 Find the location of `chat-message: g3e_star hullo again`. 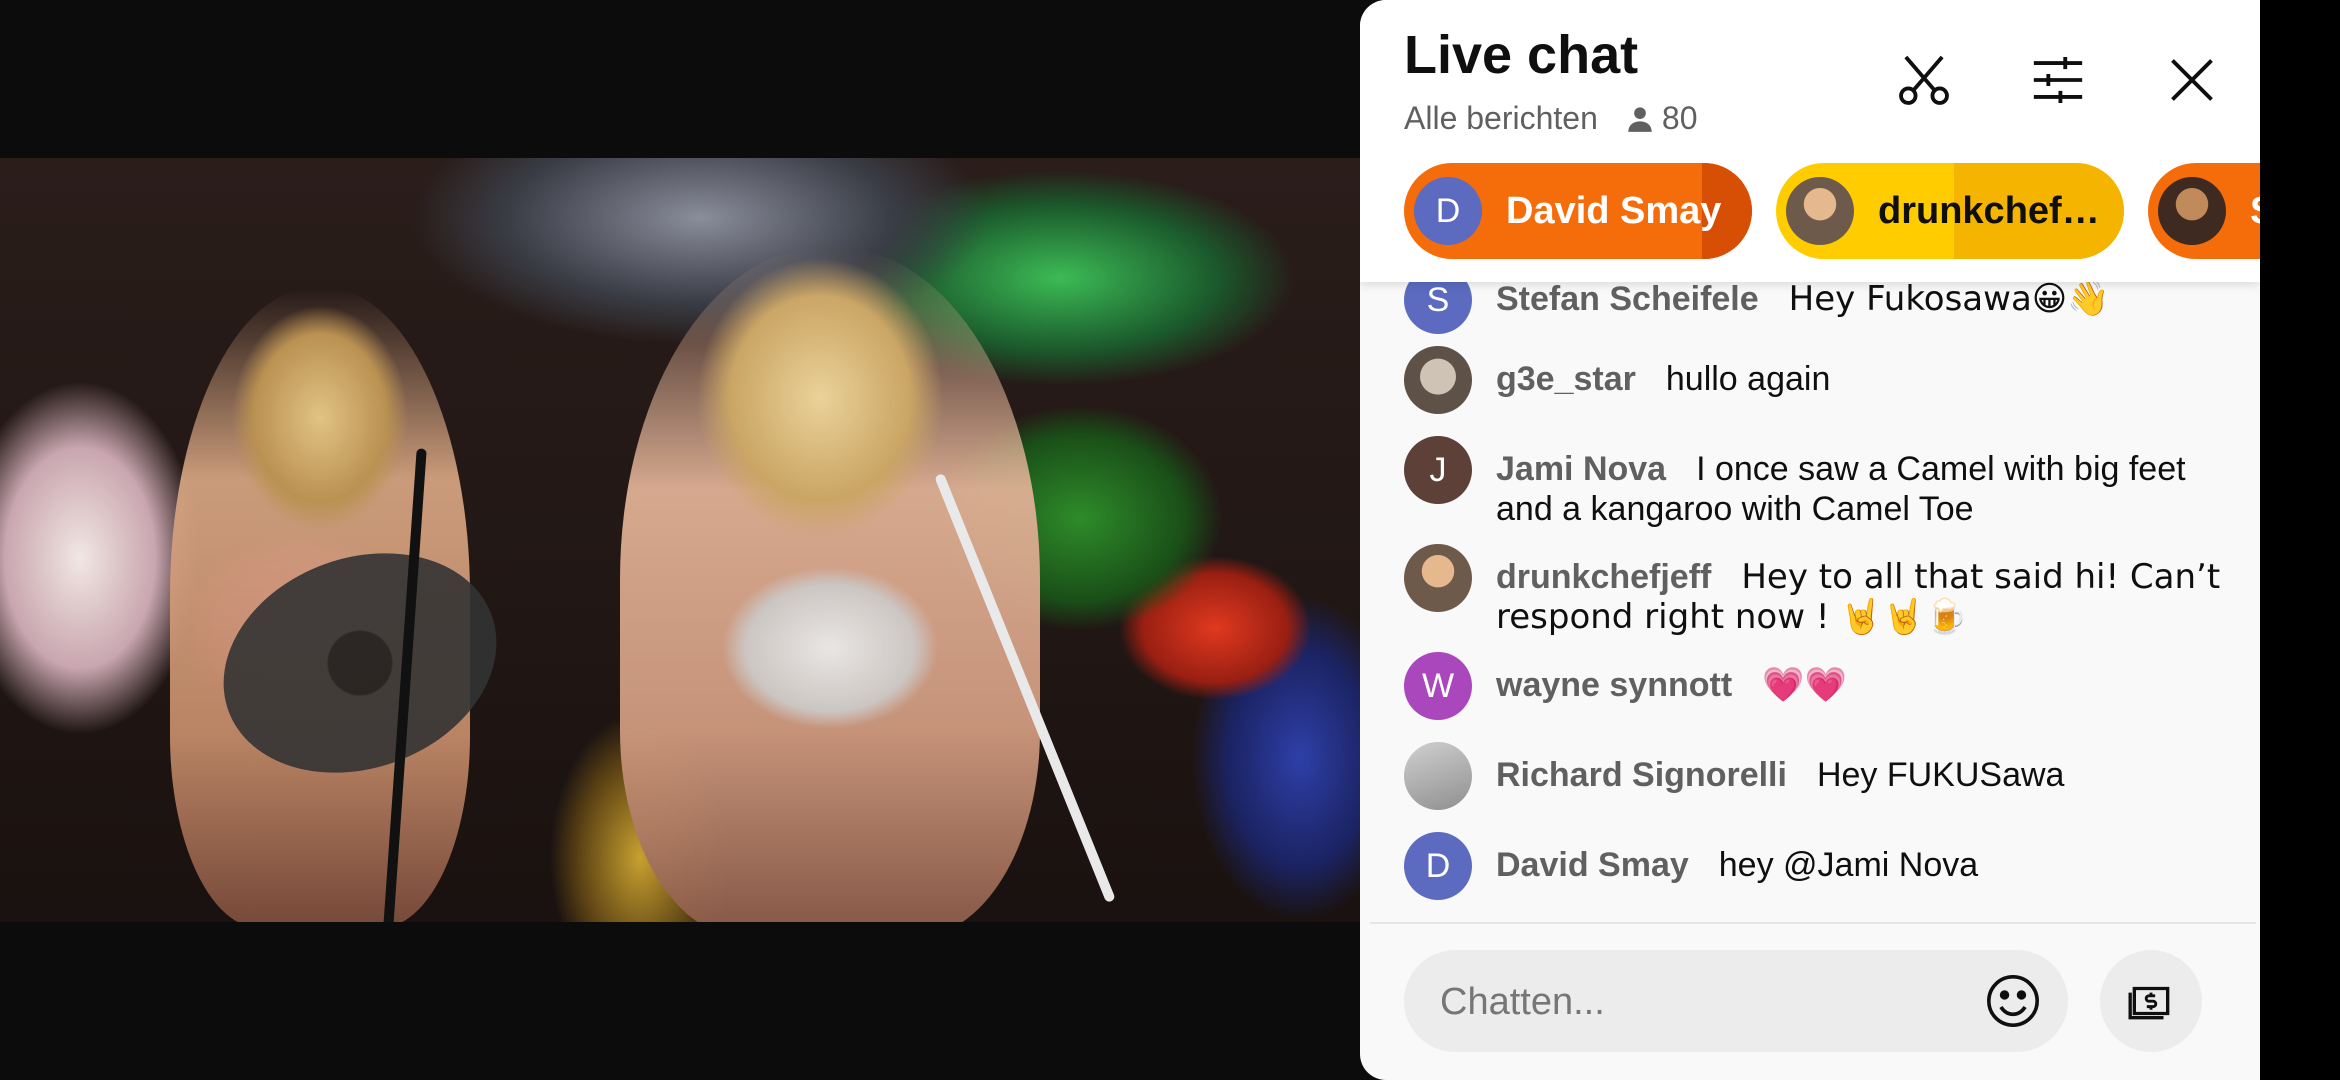

chat-message: g3e_star hullo again is located at coordinates (1814, 380).